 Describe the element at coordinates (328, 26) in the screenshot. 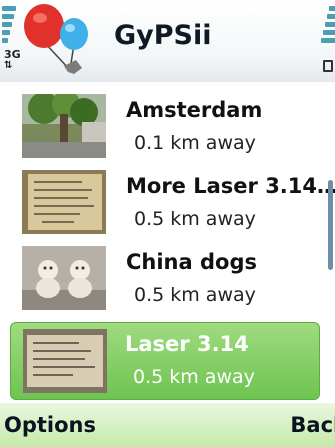

I see `battery-level-icon` at that location.